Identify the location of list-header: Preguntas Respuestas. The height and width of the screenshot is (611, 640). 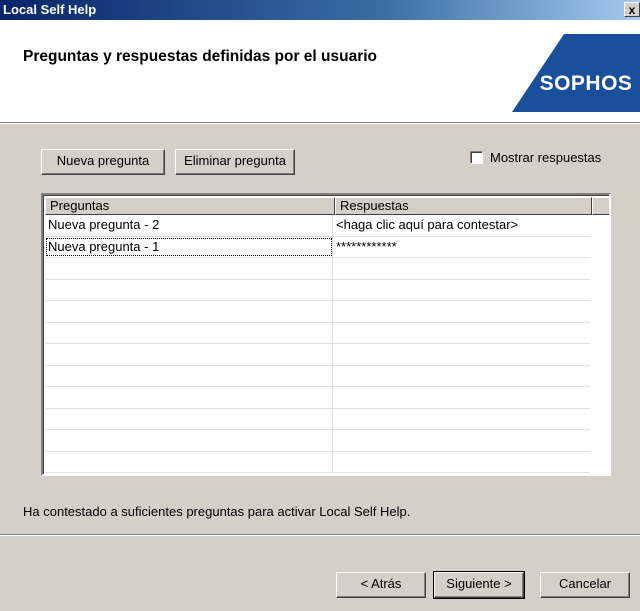
(327, 206).